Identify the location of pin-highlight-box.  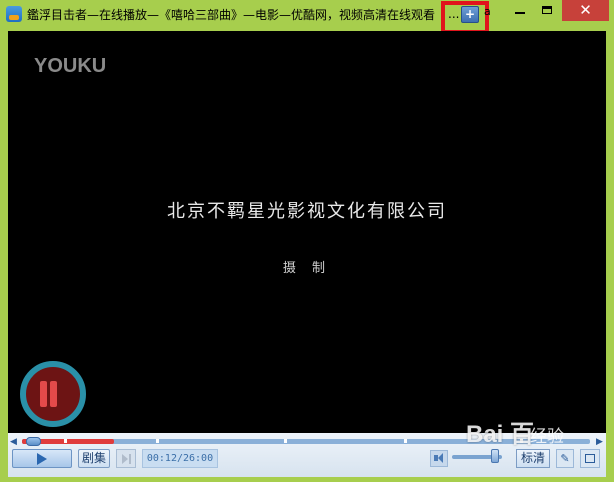
(465, 17).